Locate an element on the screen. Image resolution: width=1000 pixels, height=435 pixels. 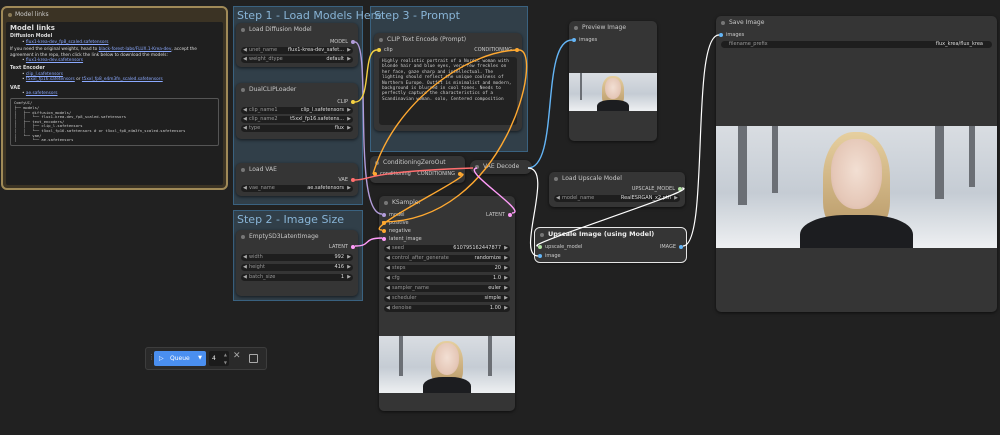
original-weights-link: black-forest-labs/FLUX.1-Krea-dev is located at coordinates (135, 49).